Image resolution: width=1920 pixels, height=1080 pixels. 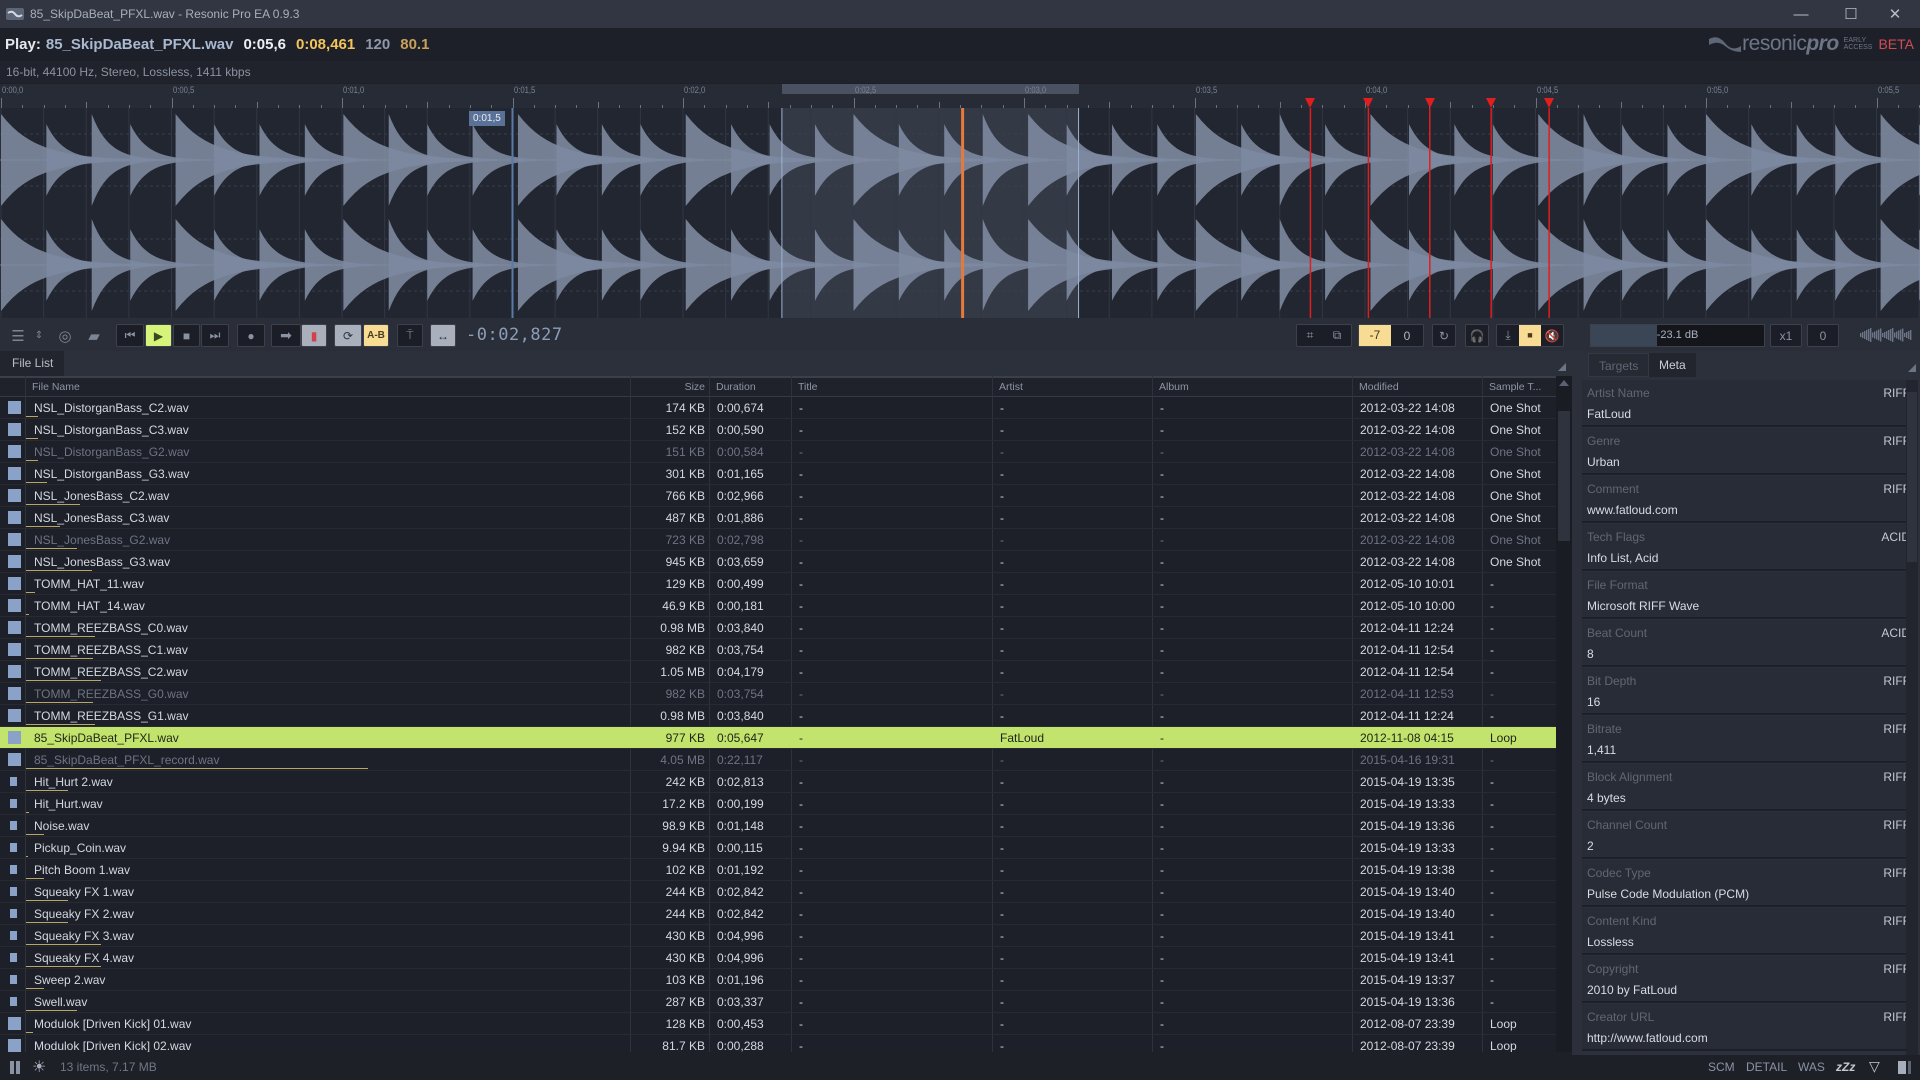 I want to click on follow-arrow-button: ➡, so click(x=286, y=335).